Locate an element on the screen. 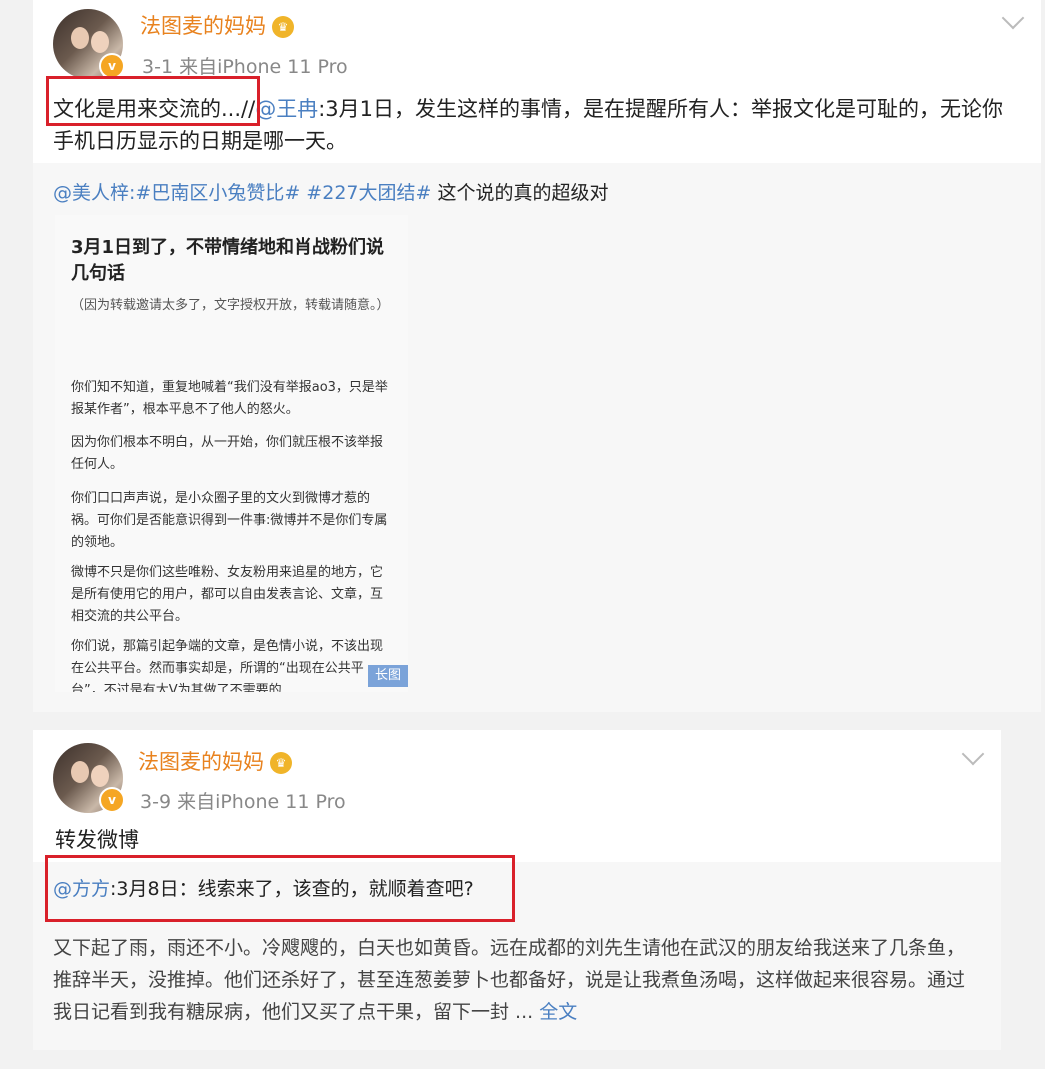 Image resolution: width=1045 pixels, height=1069 pixels. verified-badge-icon: v is located at coordinates (112, 800).